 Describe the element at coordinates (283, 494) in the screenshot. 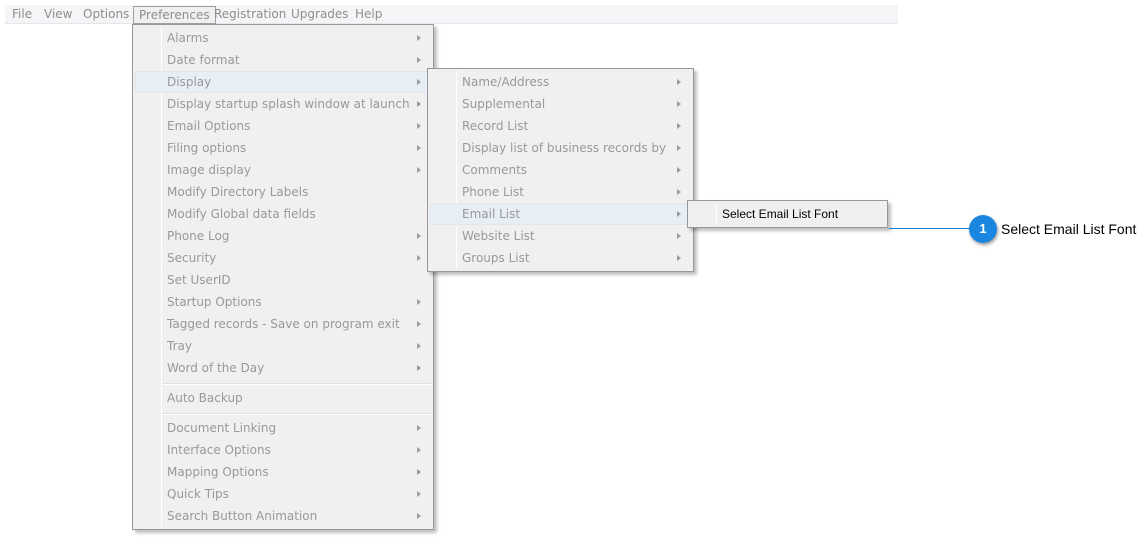

I see `menu-item-quick-tips: Quick Tips` at that location.